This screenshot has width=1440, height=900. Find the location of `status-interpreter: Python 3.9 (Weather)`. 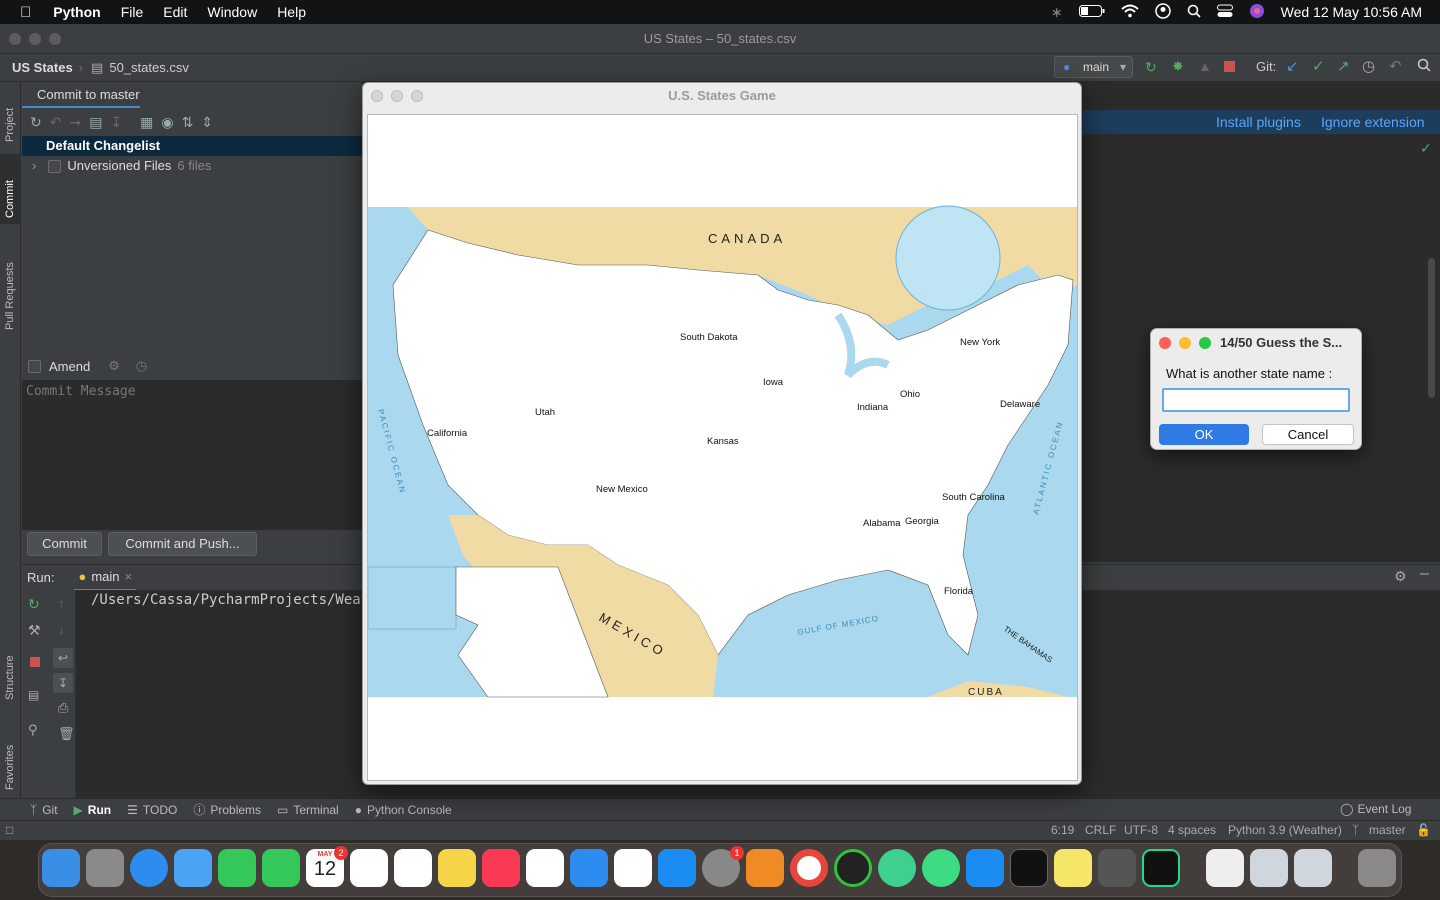

status-interpreter: Python 3.9 (Weather) is located at coordinates (1285, 830).